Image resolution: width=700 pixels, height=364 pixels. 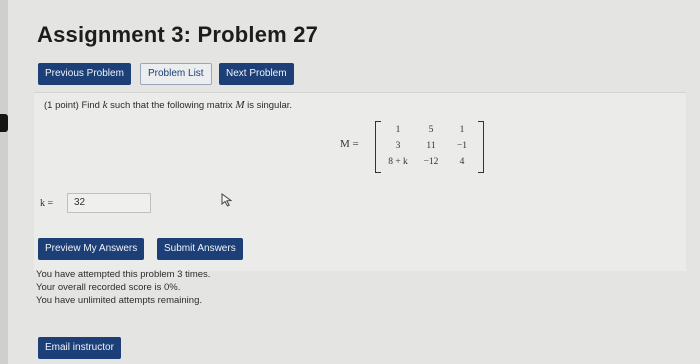 I want to click on email-instructor-button: Email instructor, so click(x=79, y=348).